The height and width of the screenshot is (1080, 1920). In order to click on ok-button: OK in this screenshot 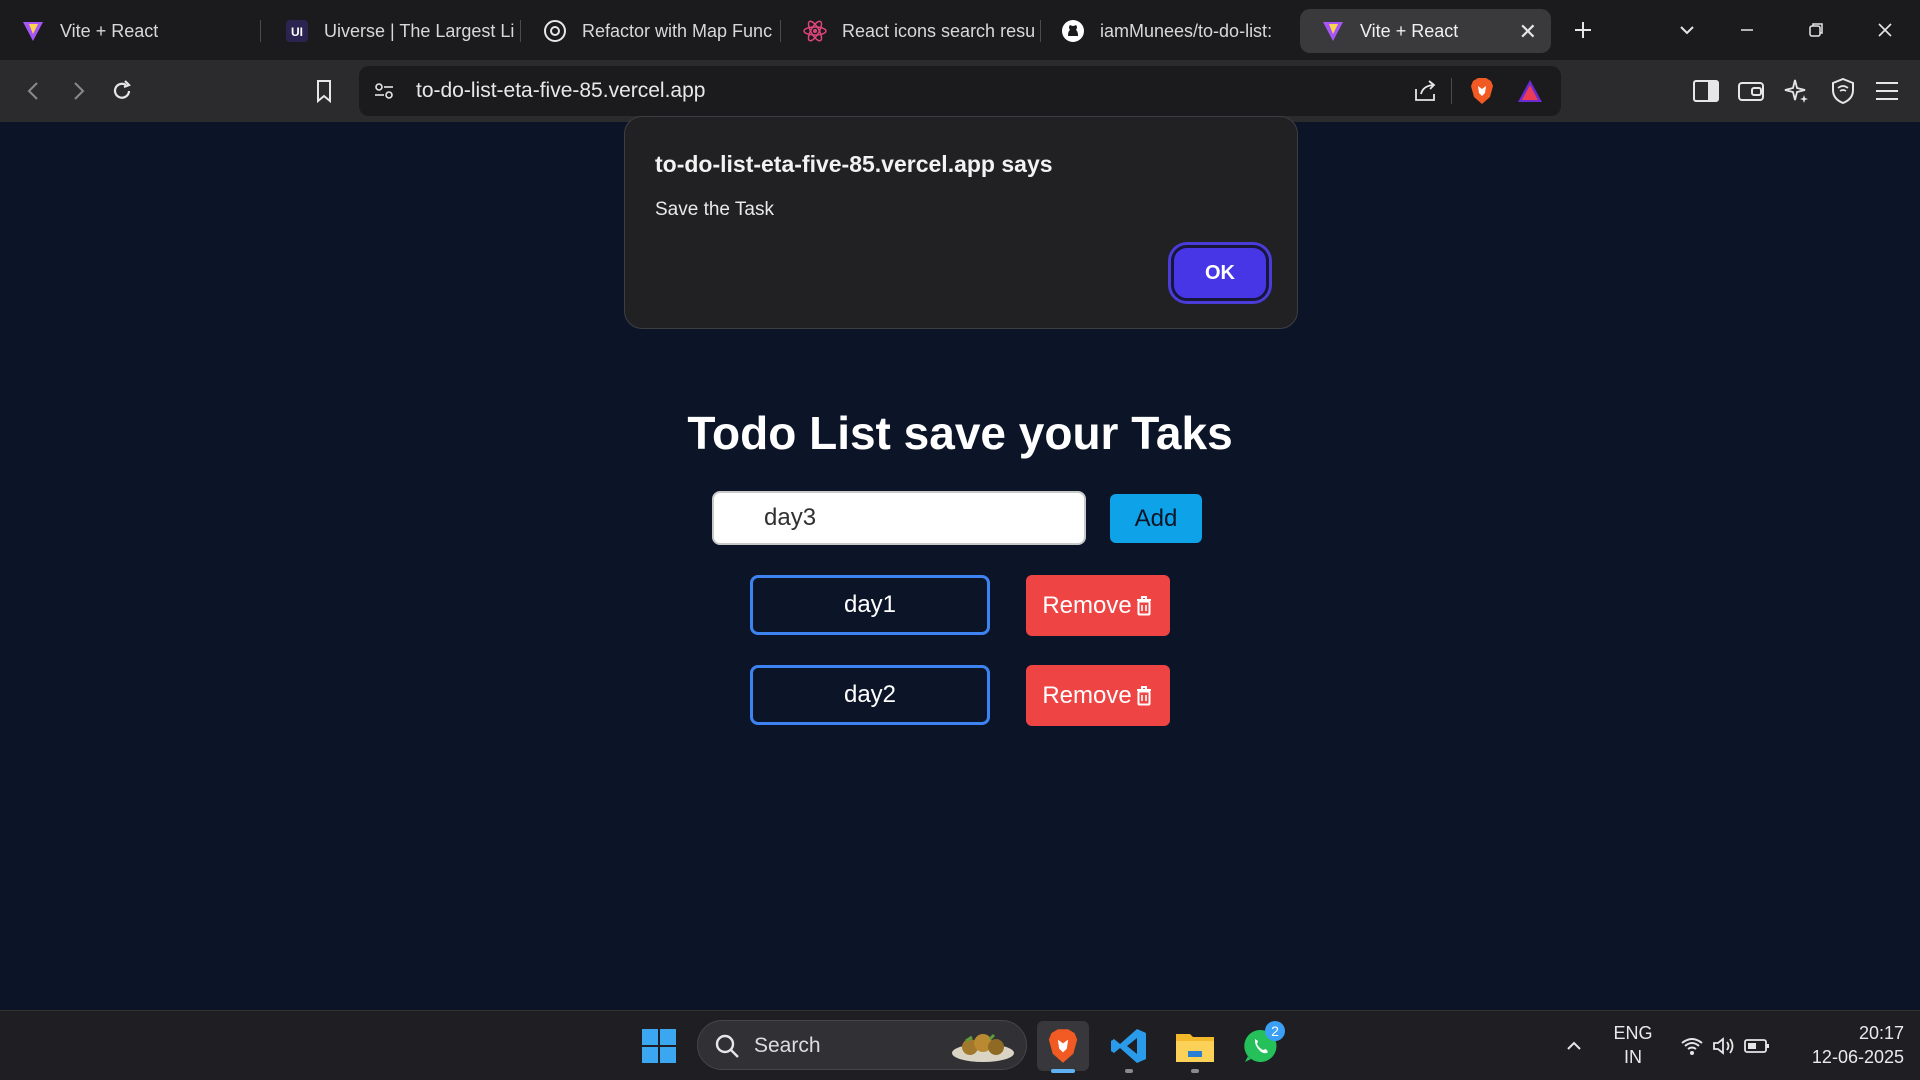, I will do `click(1220, 273)`.